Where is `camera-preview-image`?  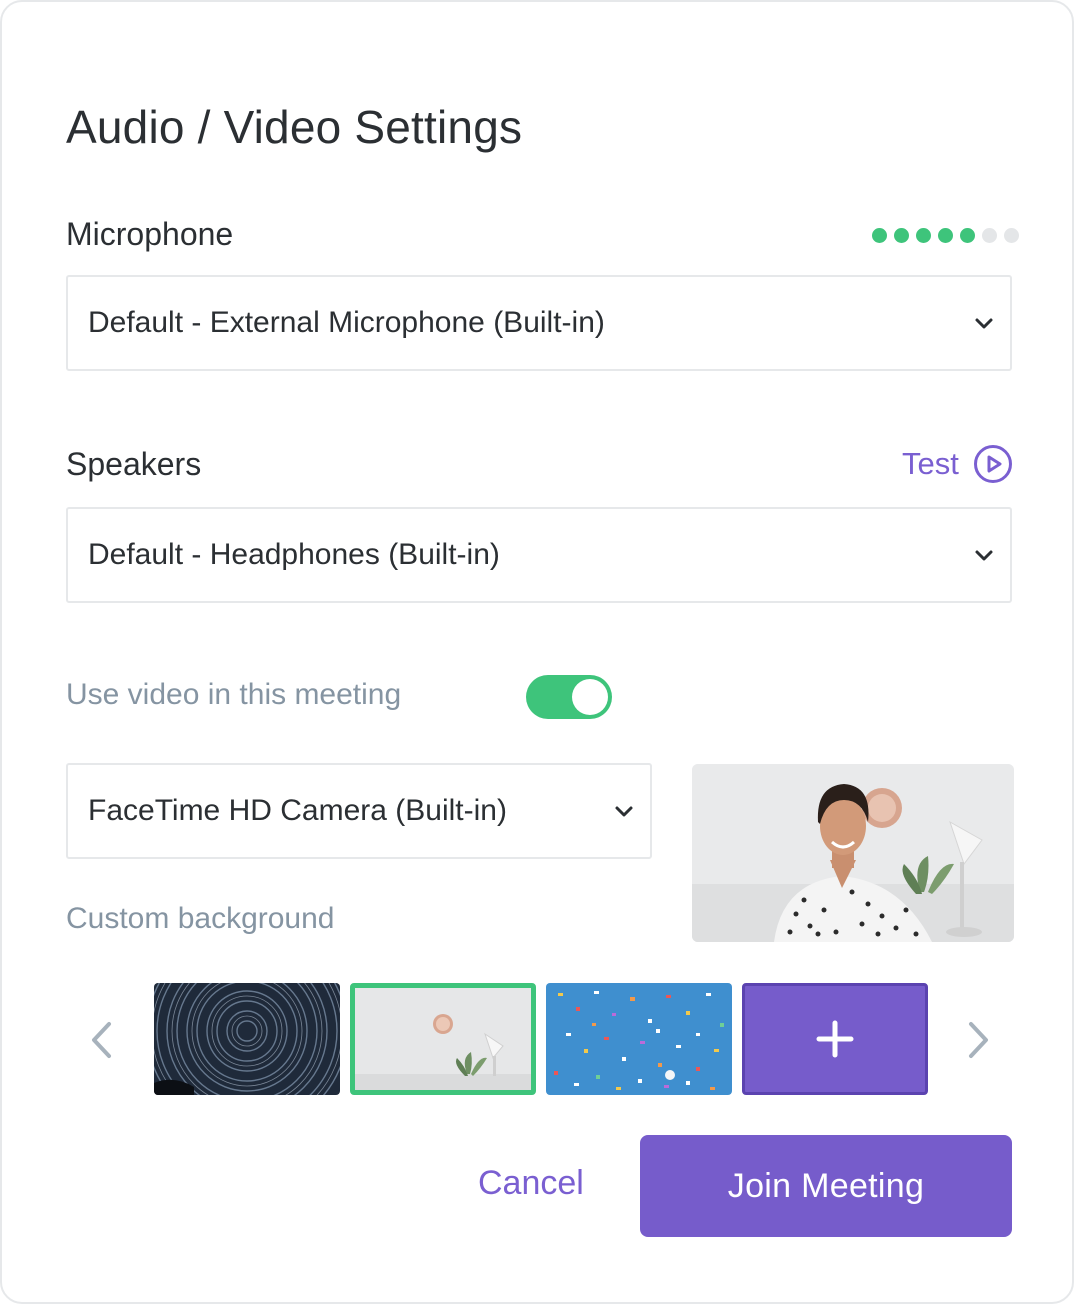
camera-preview-image is located at coordinates (853, 853).